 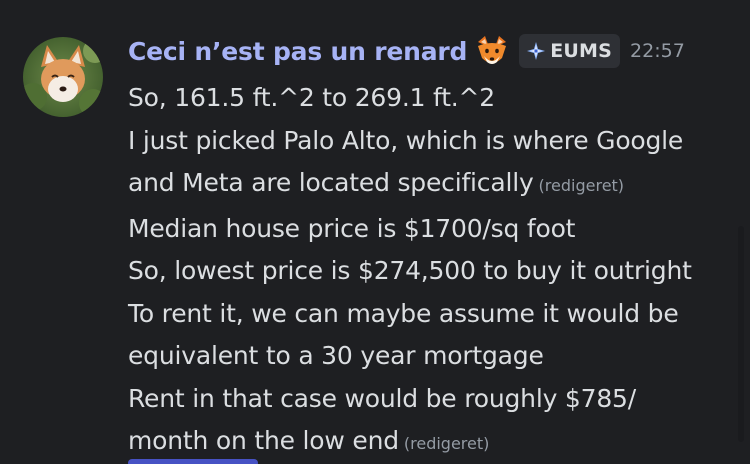 I want to click on message-header: Ceci n’est pas un renard EUMS 22:57, so click(x=406, y=51).